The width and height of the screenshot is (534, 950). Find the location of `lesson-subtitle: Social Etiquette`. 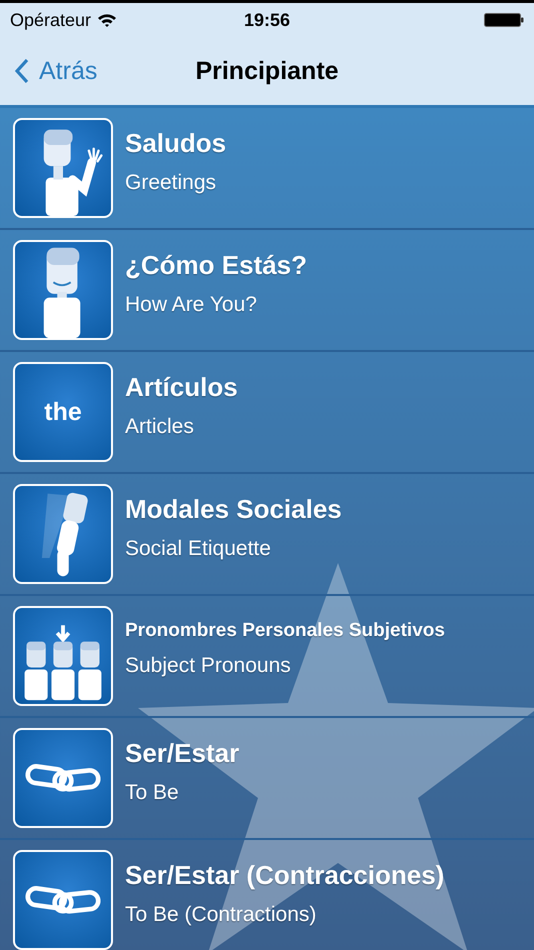

lesson-subtitle: Social Etiquette is located at coordinates (198, 548).